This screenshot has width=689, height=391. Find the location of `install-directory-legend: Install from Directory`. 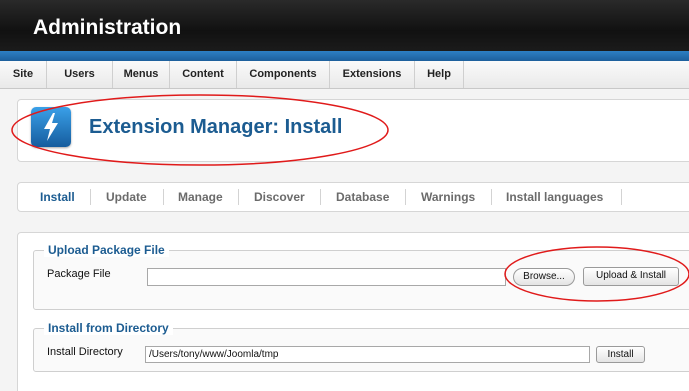

install-directory-legend: Install from Directory is located at coordinates (108, 328).